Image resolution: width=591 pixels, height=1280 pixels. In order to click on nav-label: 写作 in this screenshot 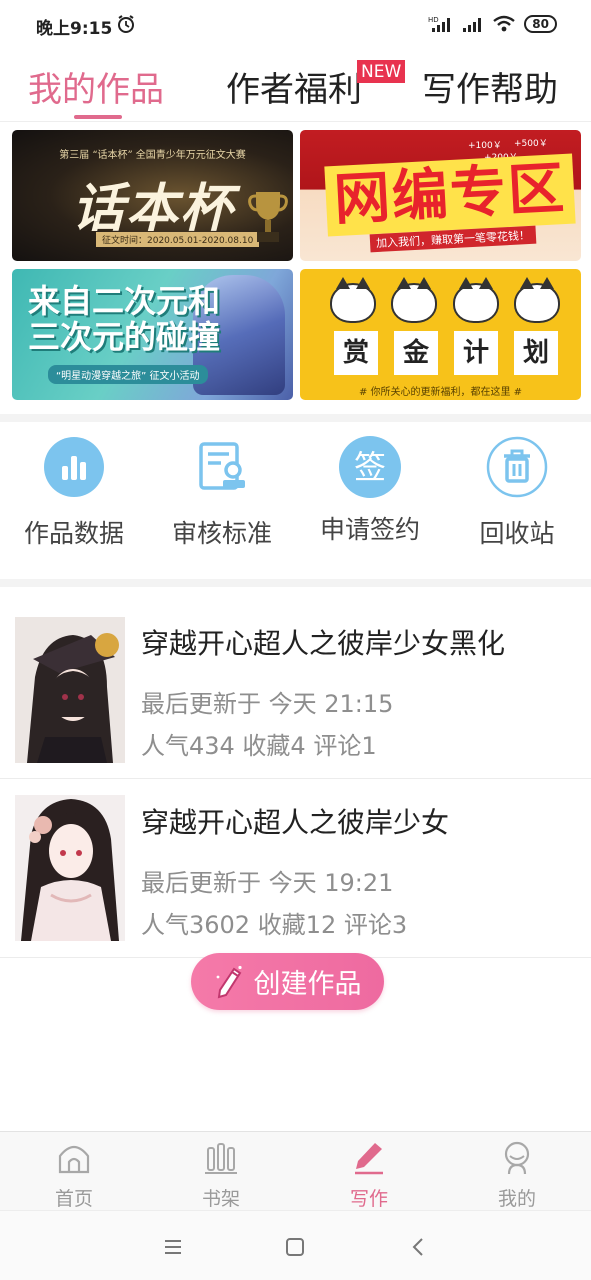, I will do `click(368, 1199)`.